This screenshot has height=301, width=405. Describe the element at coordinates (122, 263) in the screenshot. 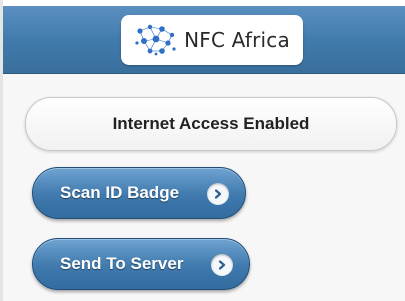

I see `send-to-server-label: Send To Server` at that location.